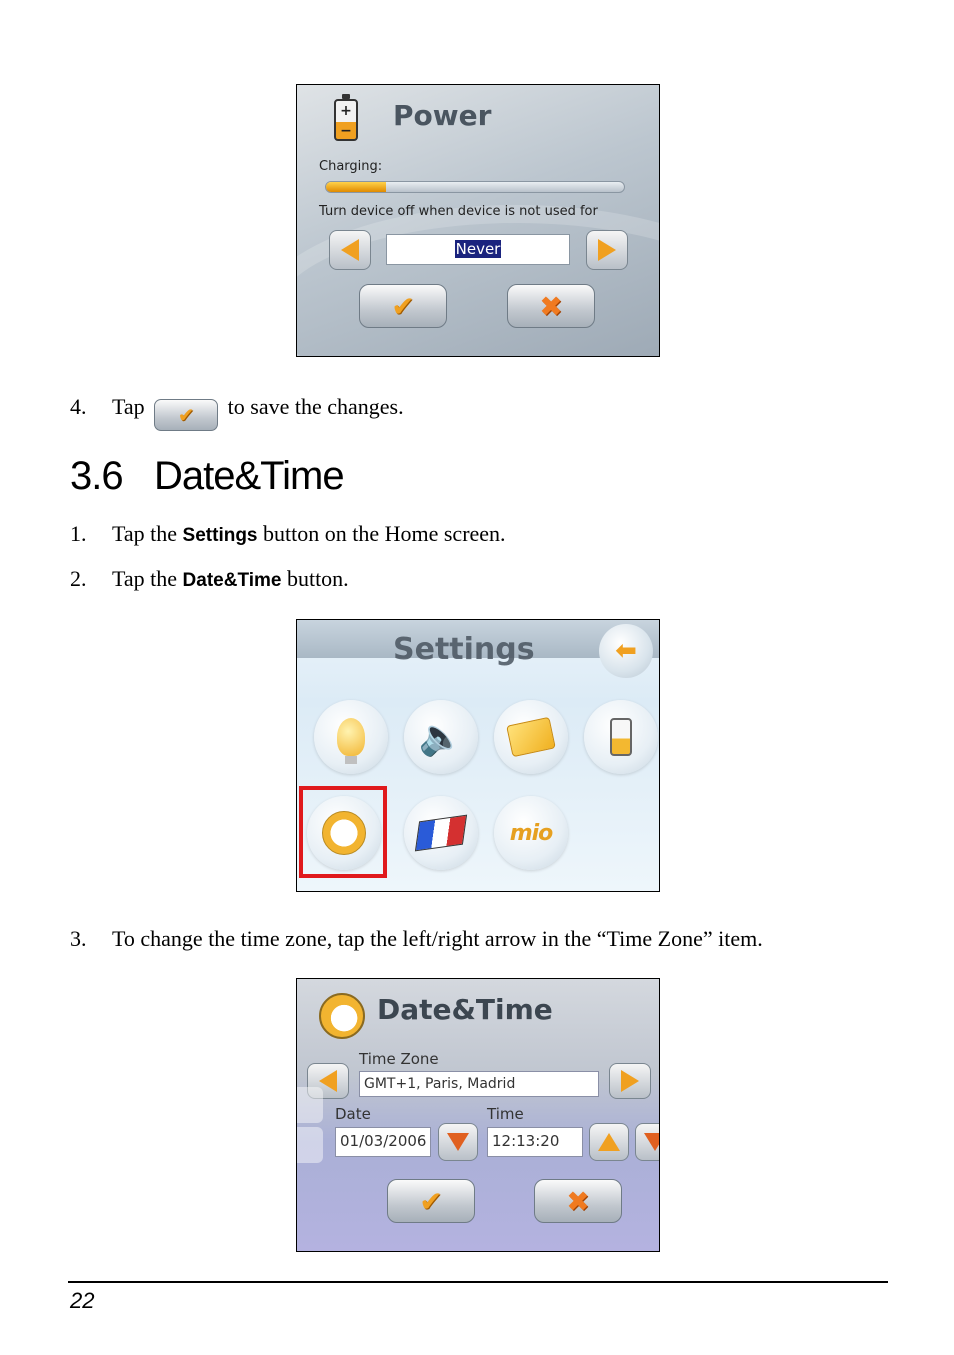  I want to click on timezone-label: Time Zone, so click(399, 1059).